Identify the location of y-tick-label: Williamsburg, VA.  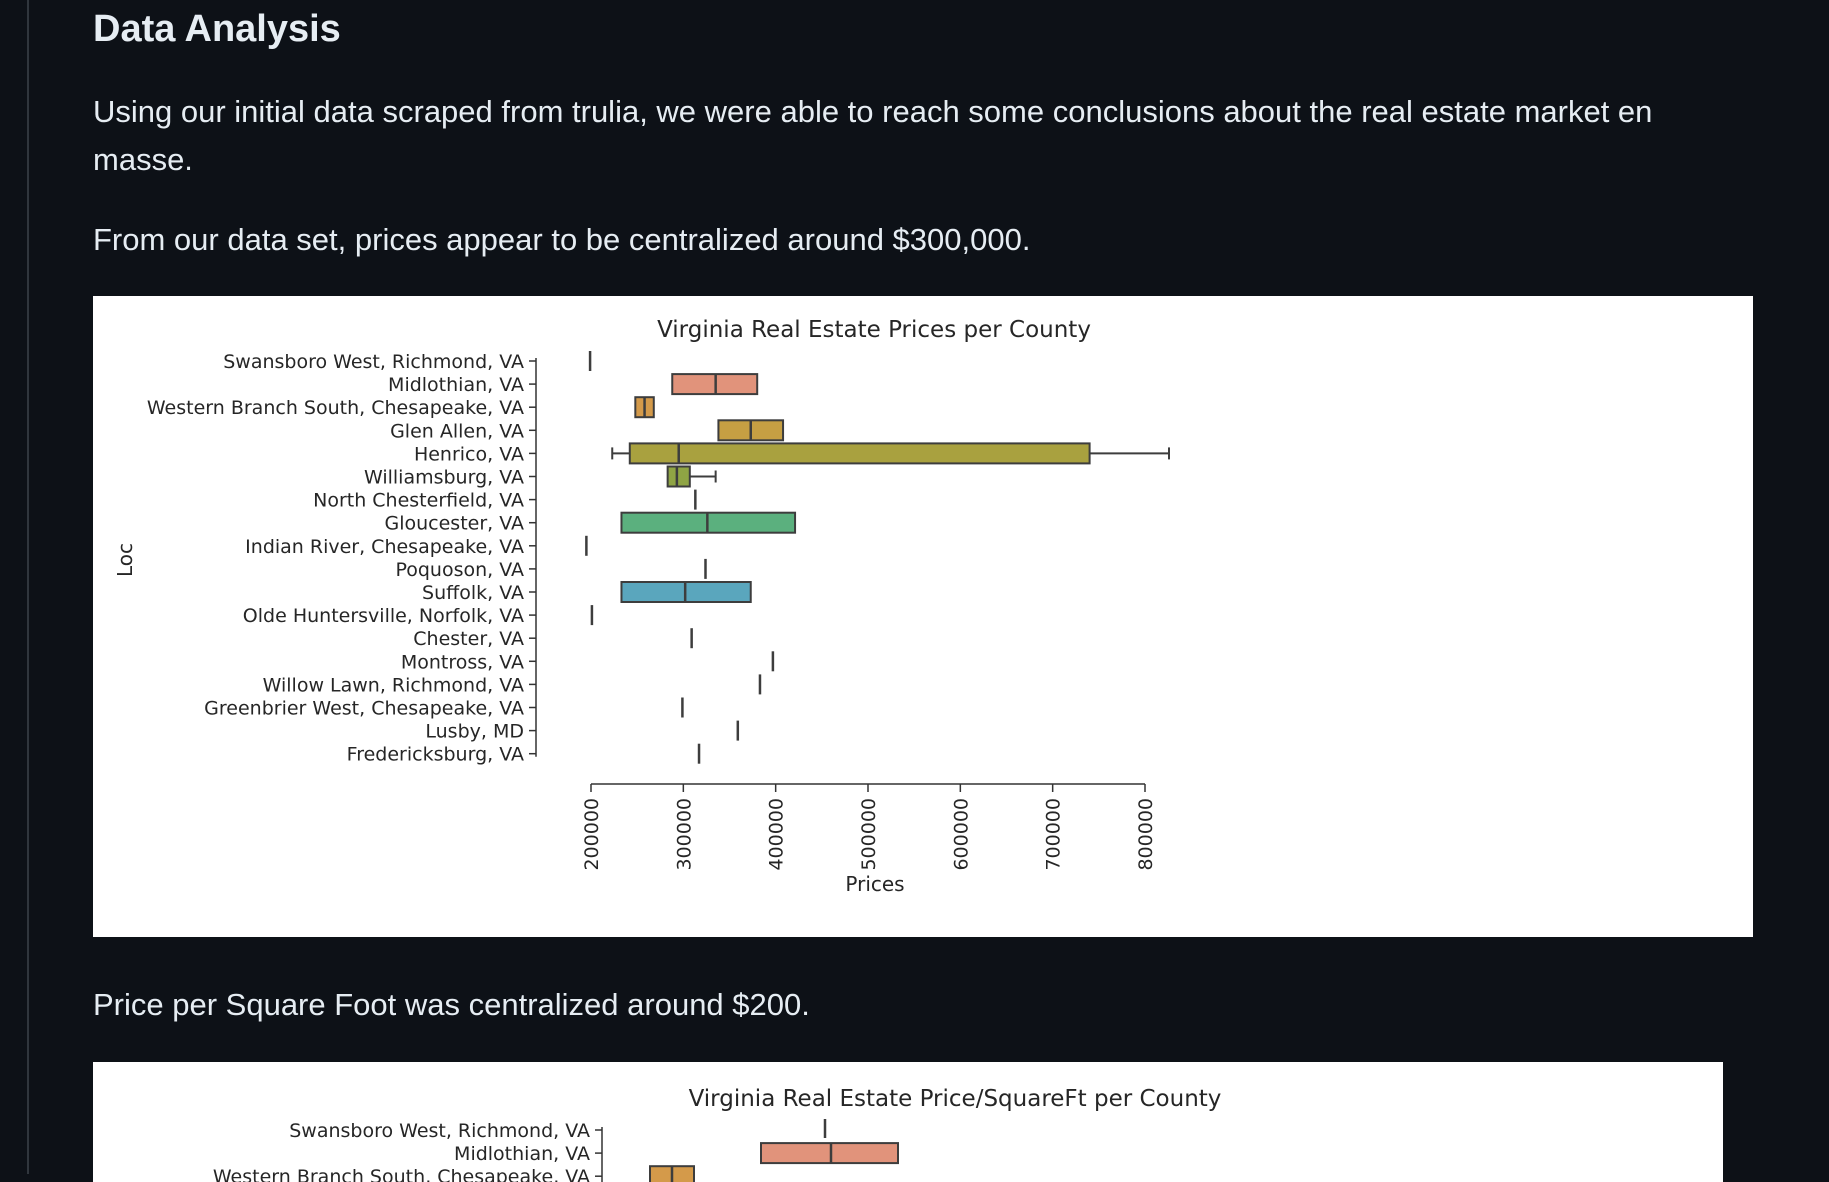
(444, 478).